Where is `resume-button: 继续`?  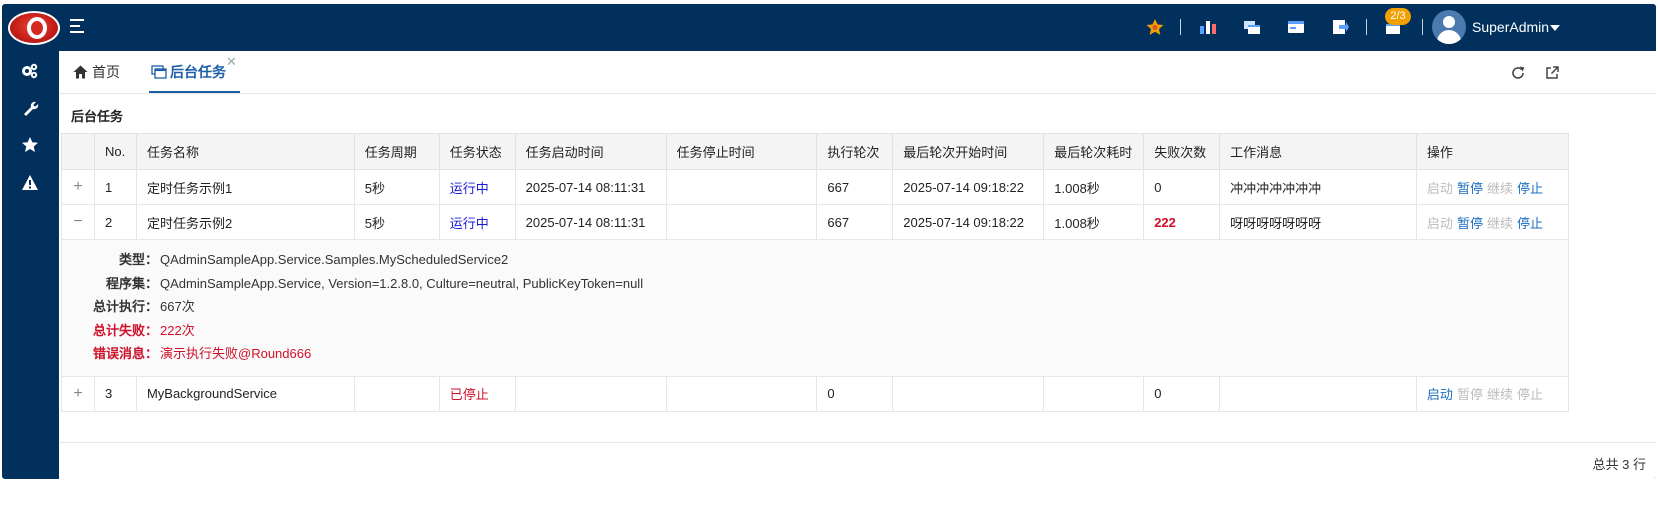 resume-button: 继续 is located at coordinates (1499, 188).